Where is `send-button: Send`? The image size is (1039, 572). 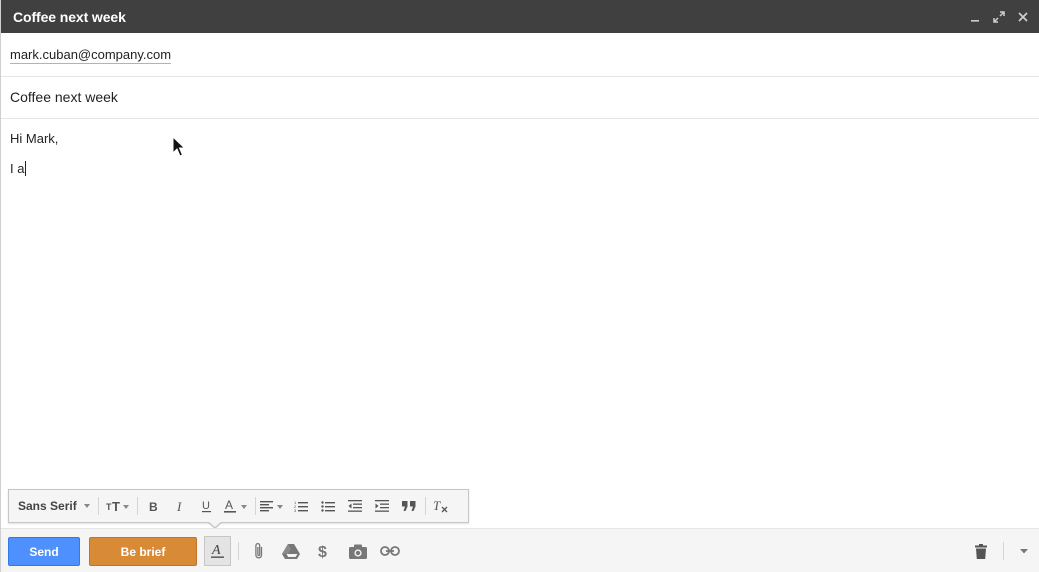 send-button: Send is located at coordinates (44, 551).